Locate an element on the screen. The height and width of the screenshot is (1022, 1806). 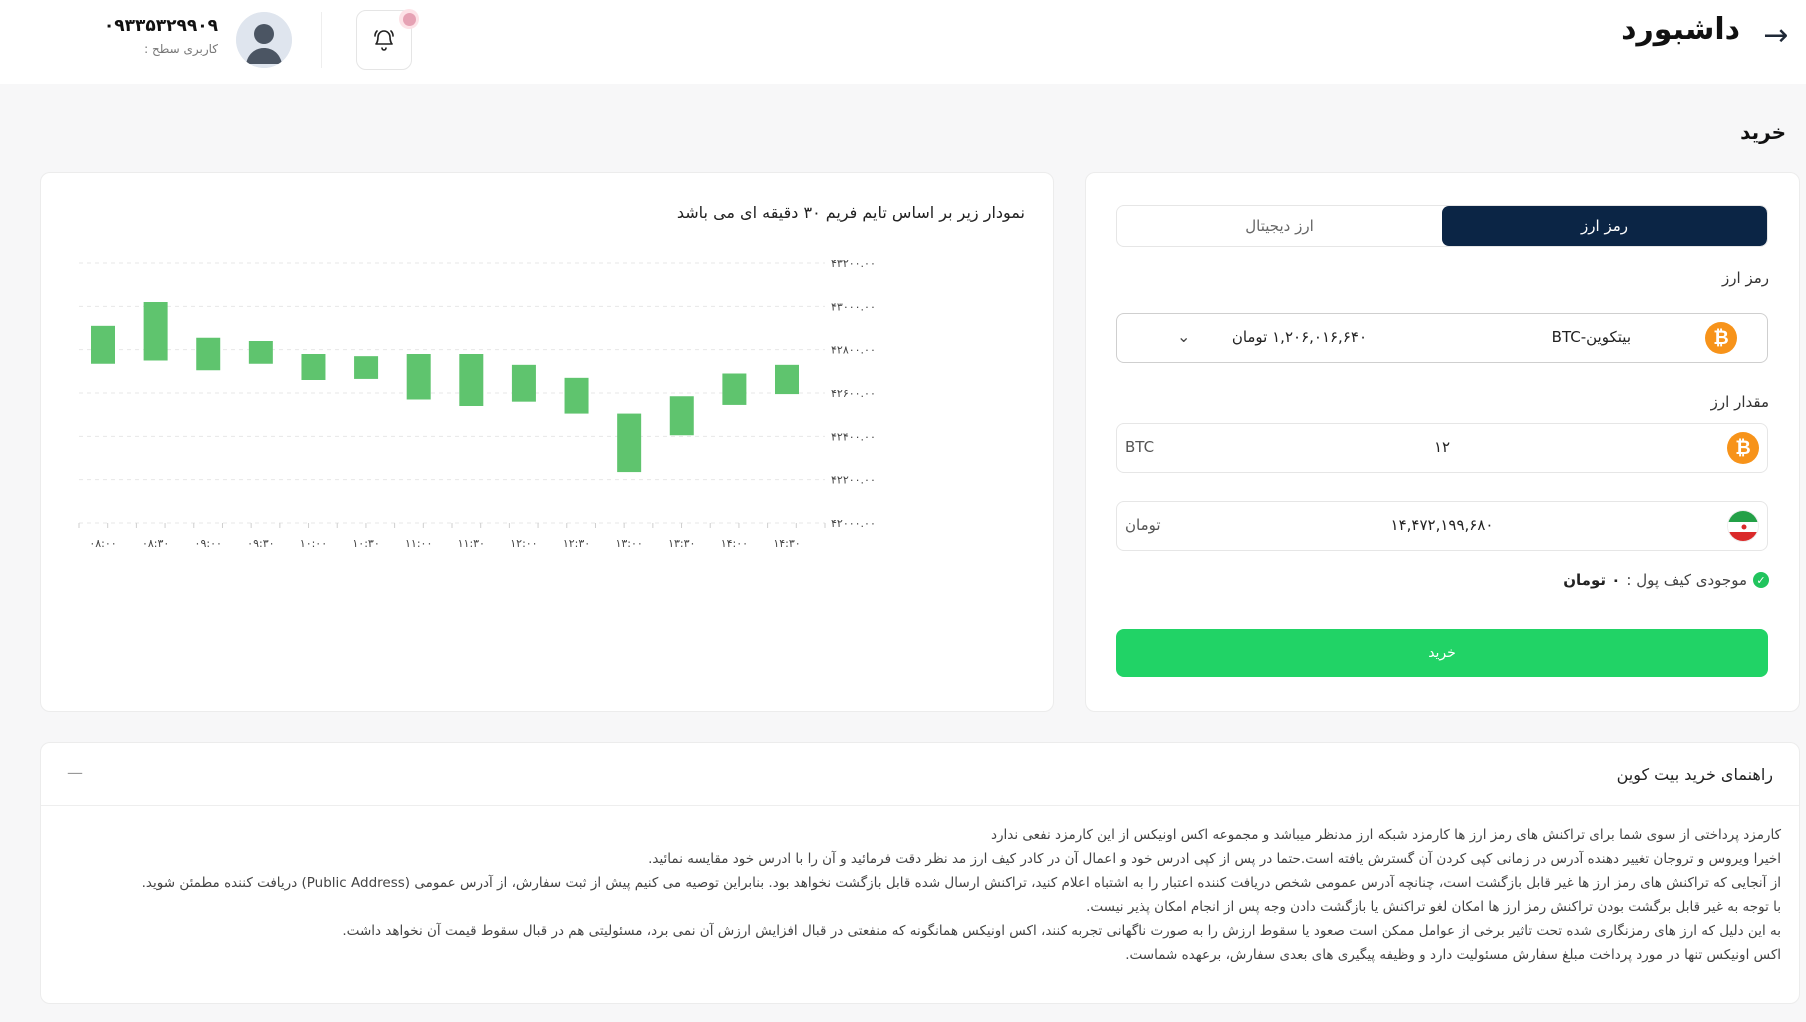
x-tick-label: ۱۱:۳۰ is located at coordinates (471, 543).